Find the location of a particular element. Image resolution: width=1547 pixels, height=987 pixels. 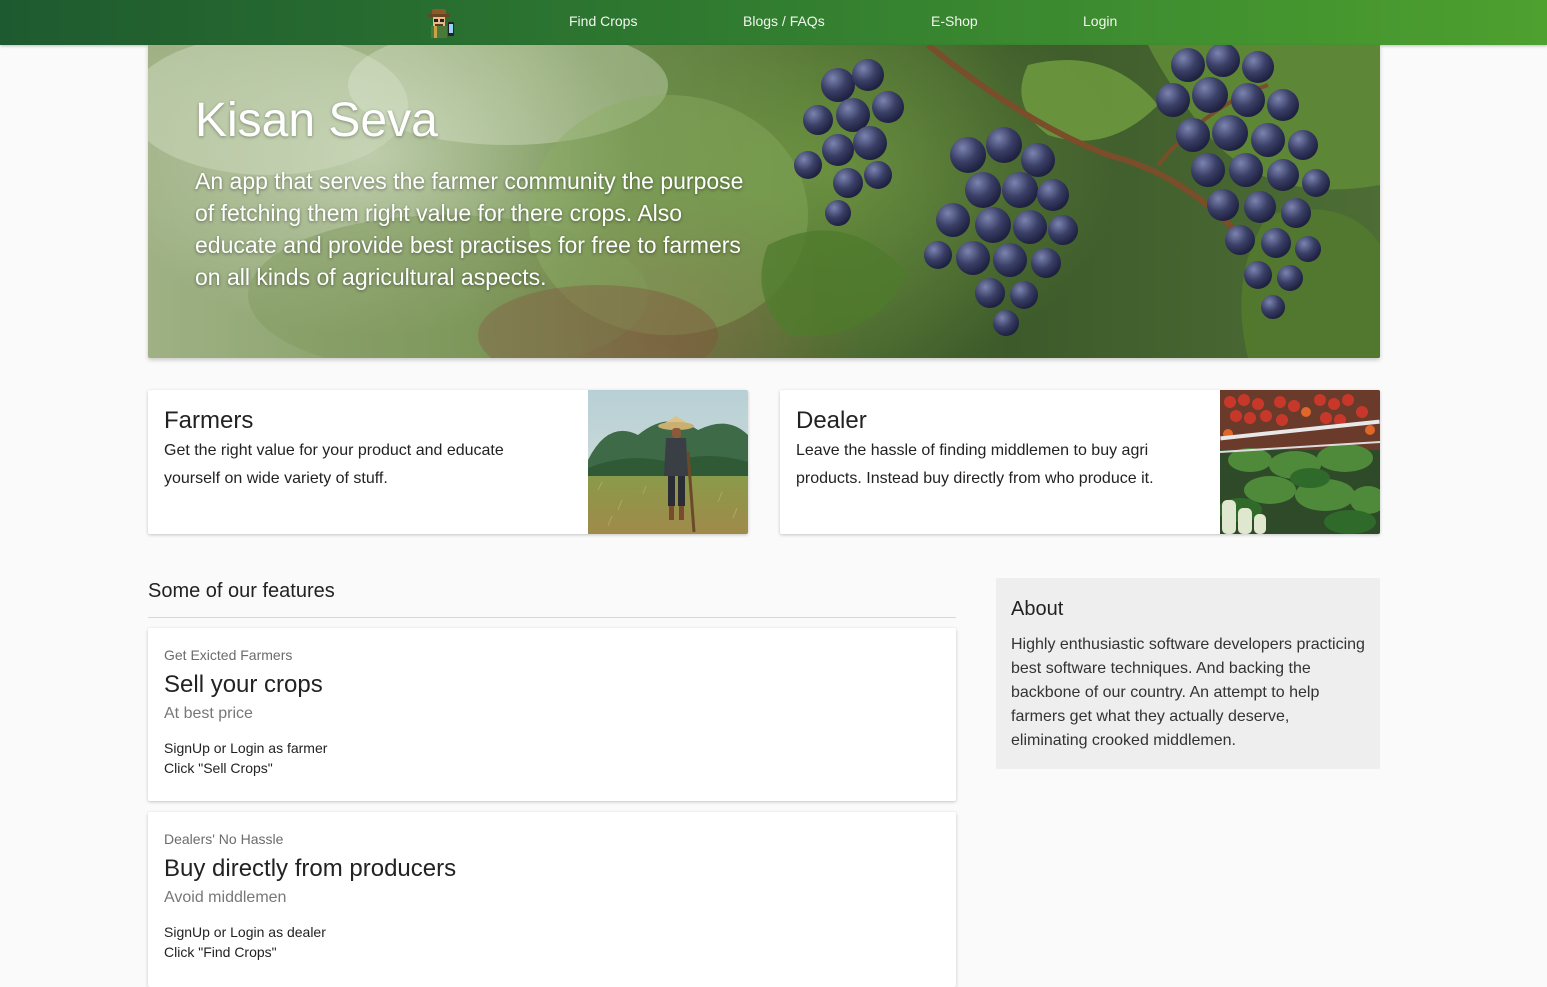

feature-eyebrow: Get Exicted Farmers is located at coordinates (228, 655).